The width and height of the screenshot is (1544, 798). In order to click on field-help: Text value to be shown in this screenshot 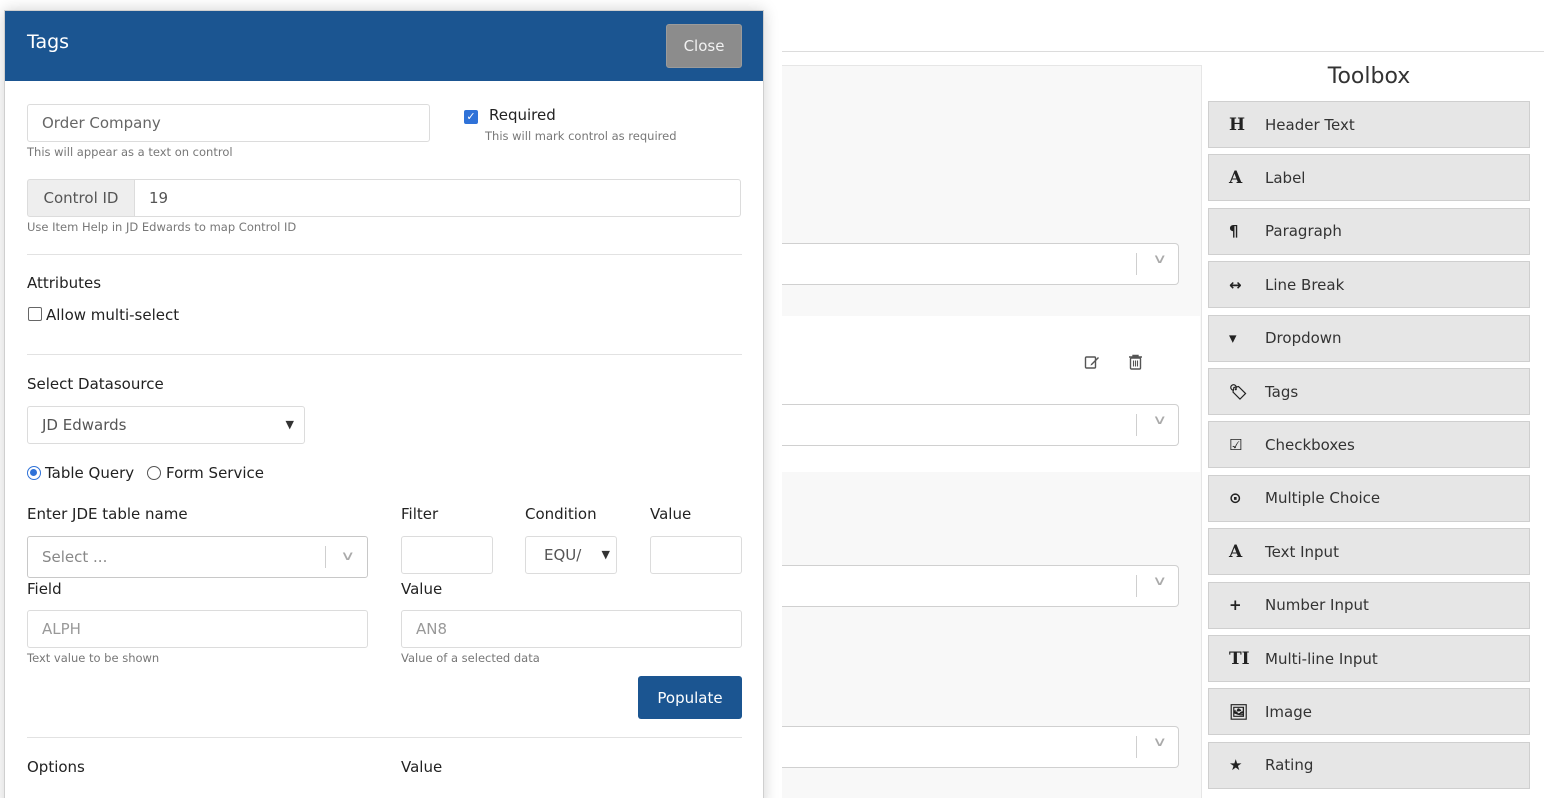, I will do `click(93, 658)`.